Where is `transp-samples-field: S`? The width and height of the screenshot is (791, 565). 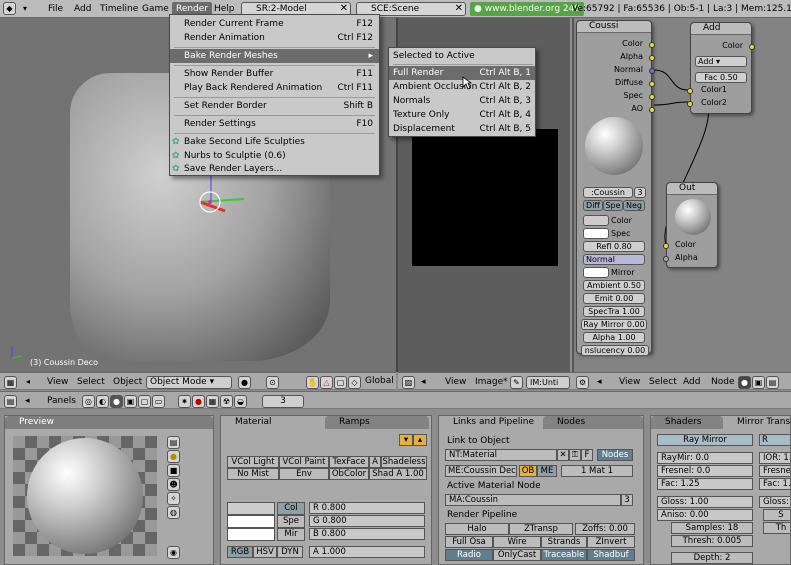 transp-samples-field: S is located at coordinates (776, 515).